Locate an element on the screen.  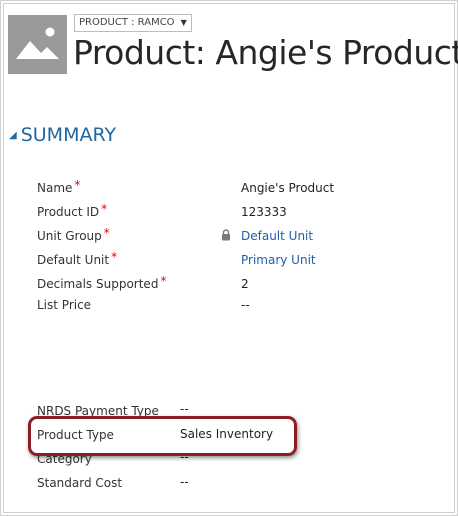
page-title: Product: Angie's Product is located at coordinates (265, 52).